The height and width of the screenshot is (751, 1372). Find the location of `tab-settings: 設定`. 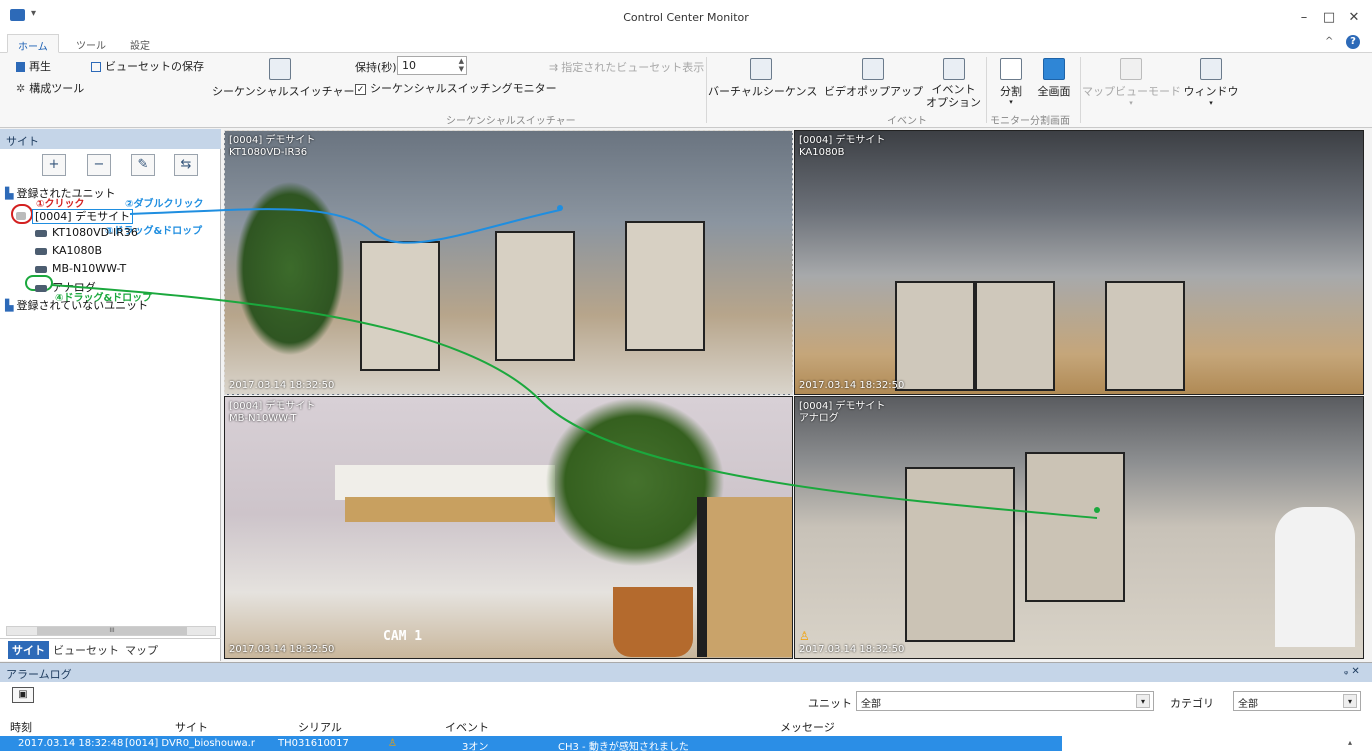

tab-settings: 設定 is located at coordinates (140, 43).